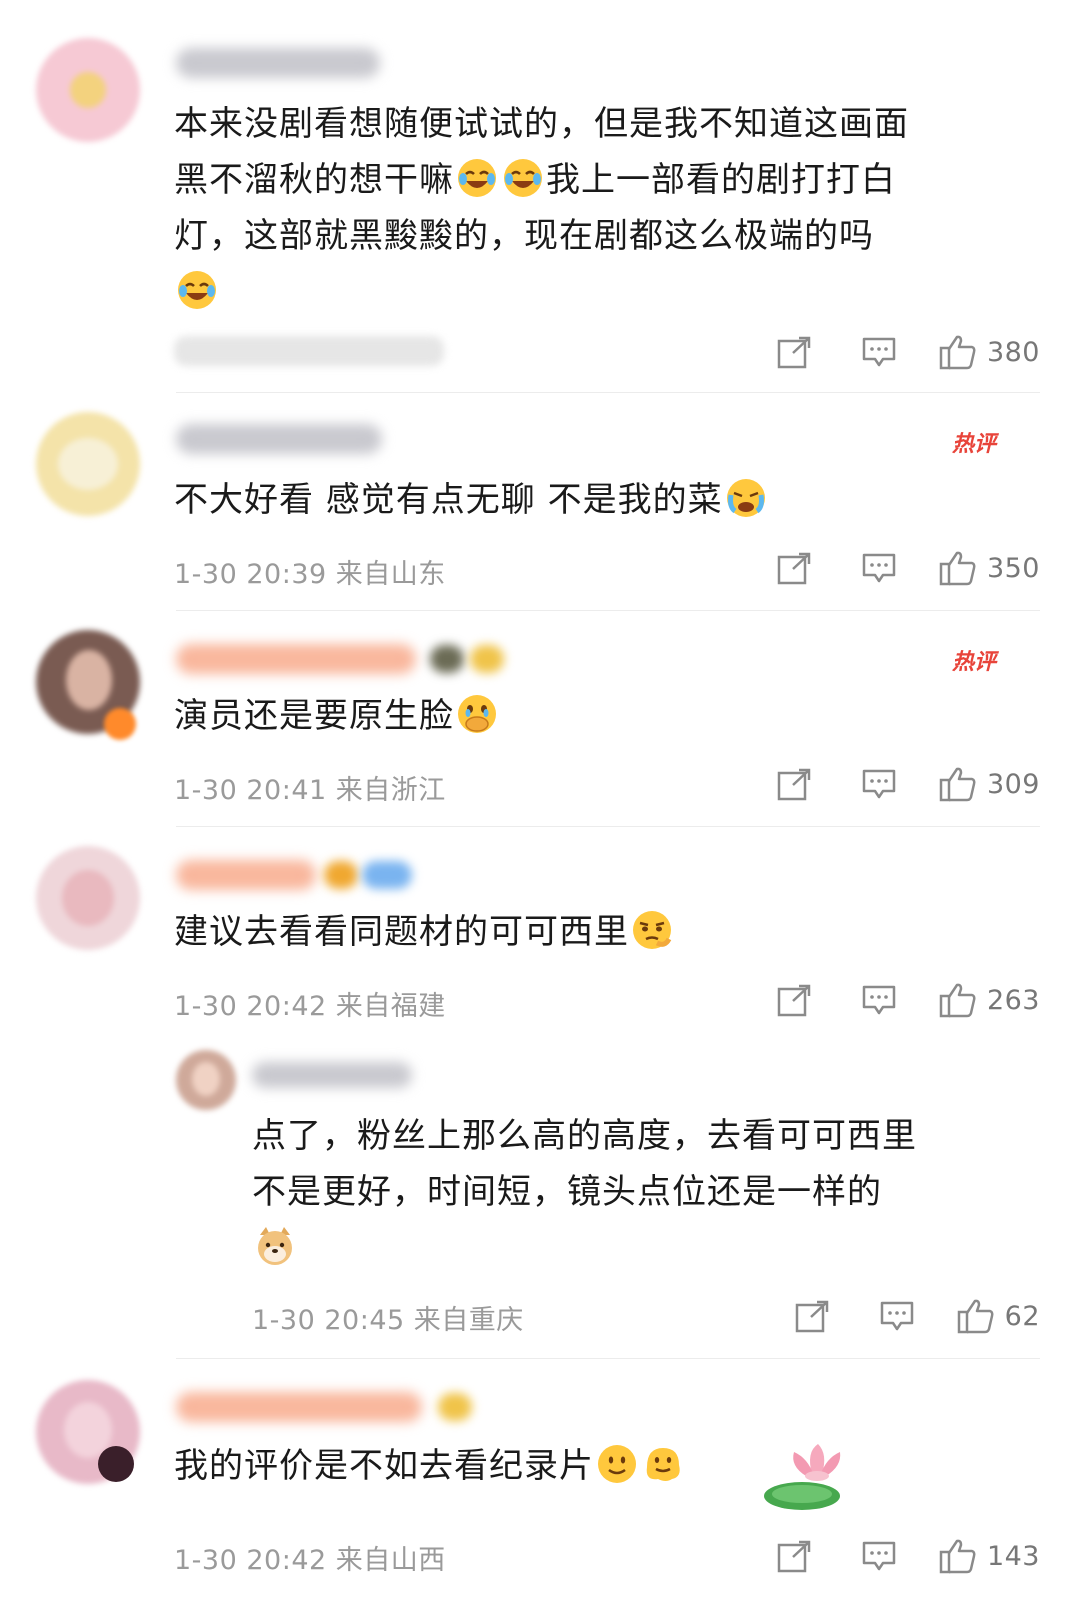 The width and height of the screenshot is (1080, 1614). What do you see at coordinates (310, 574) in the screenshot?
I see `comment-meta: 1-30 20:39 来自山东` at bounding box center [310, 574].